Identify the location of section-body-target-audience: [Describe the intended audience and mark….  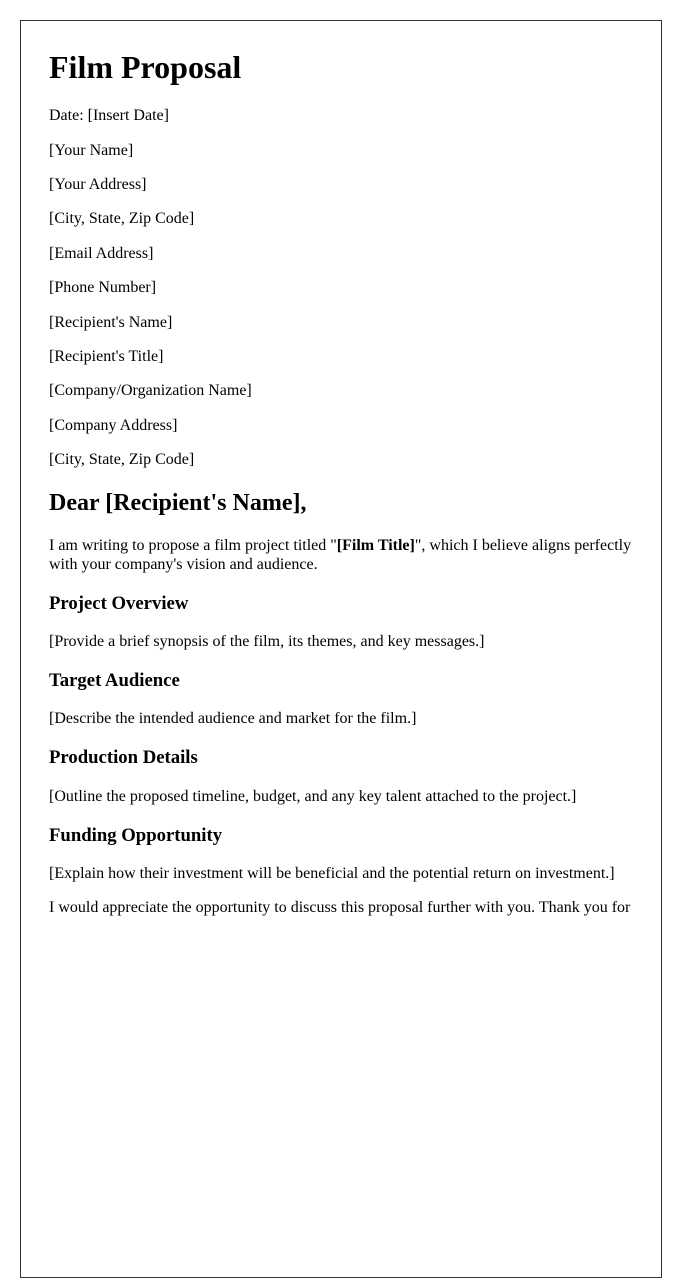
(233, 719).